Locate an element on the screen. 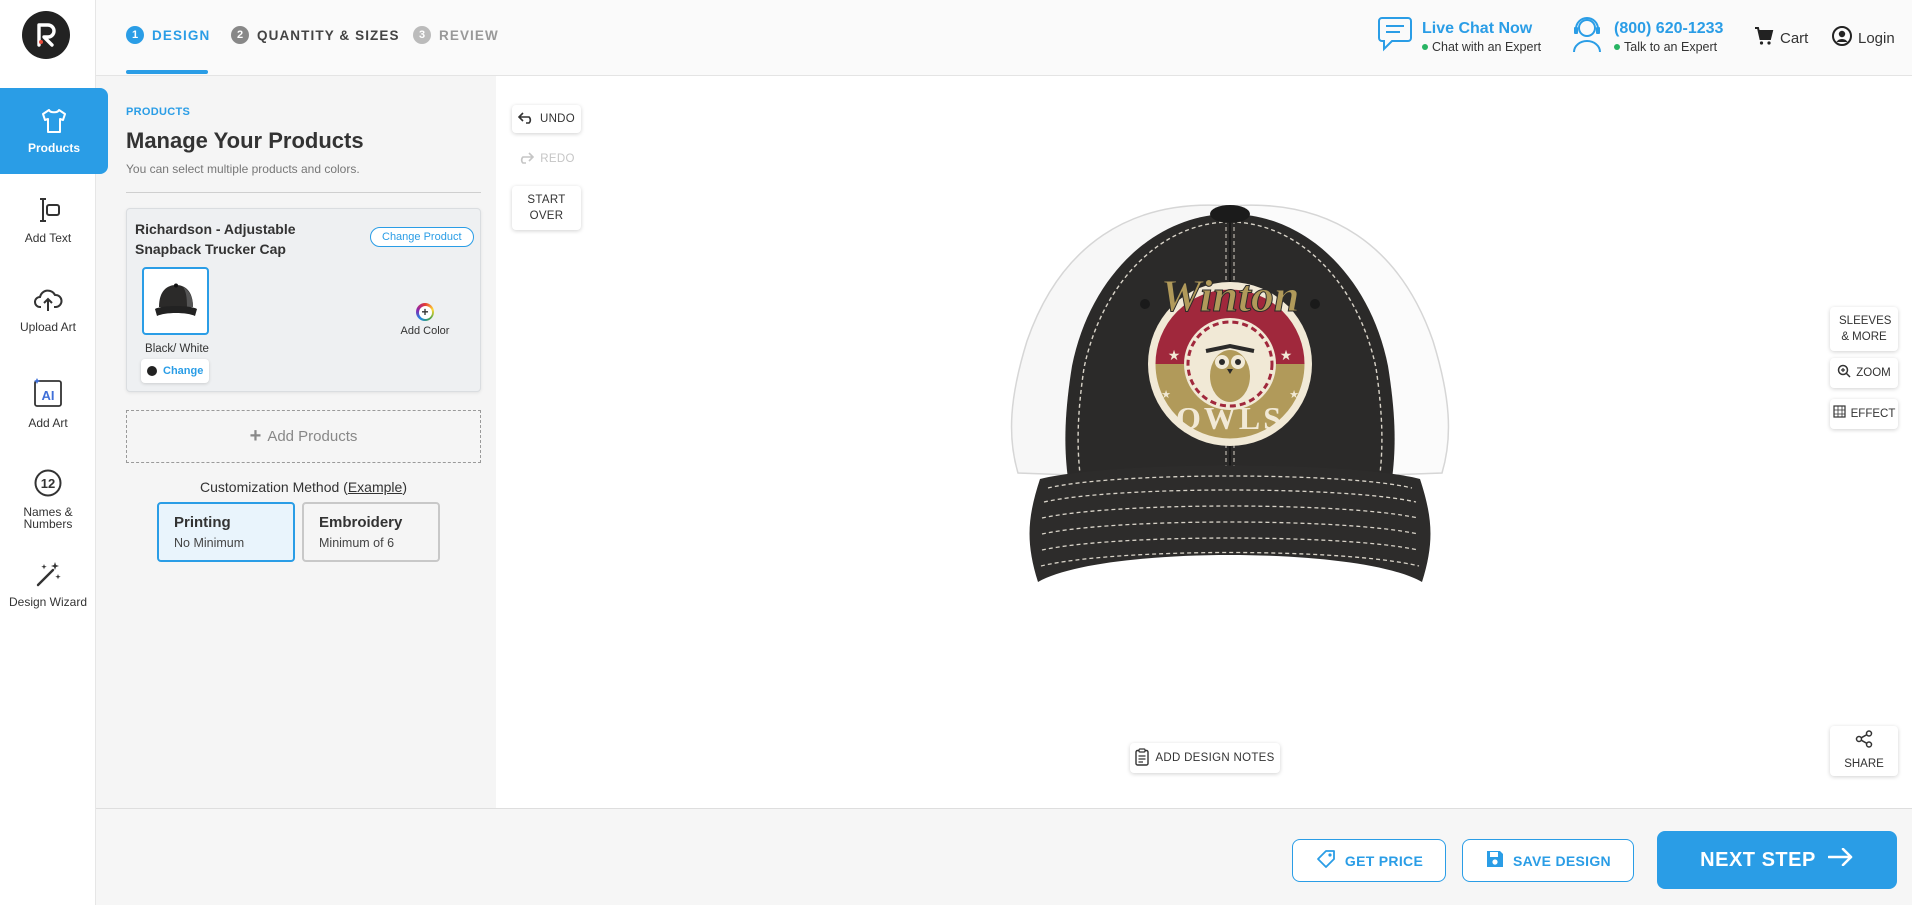  color-swatch-thumbnail is located at coordinates (175, 301).